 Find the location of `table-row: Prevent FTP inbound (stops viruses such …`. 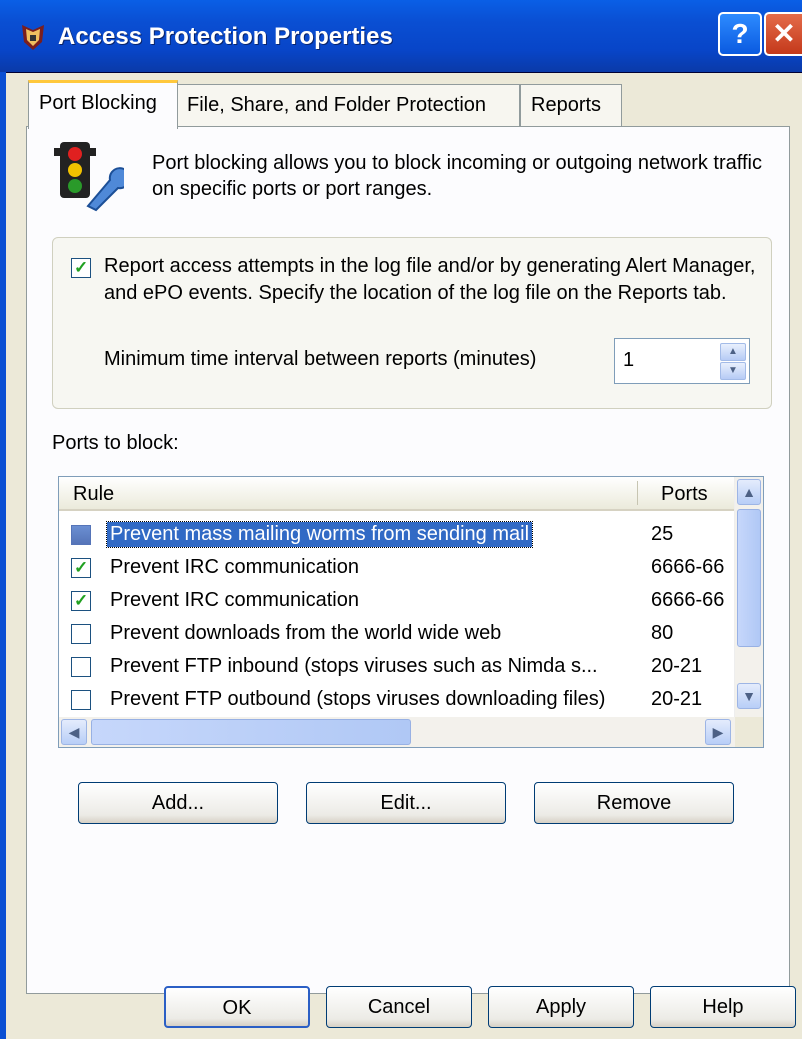

table-row: Prevent FTP inbound (stops viruses such … is located at coordinates (397, 667).